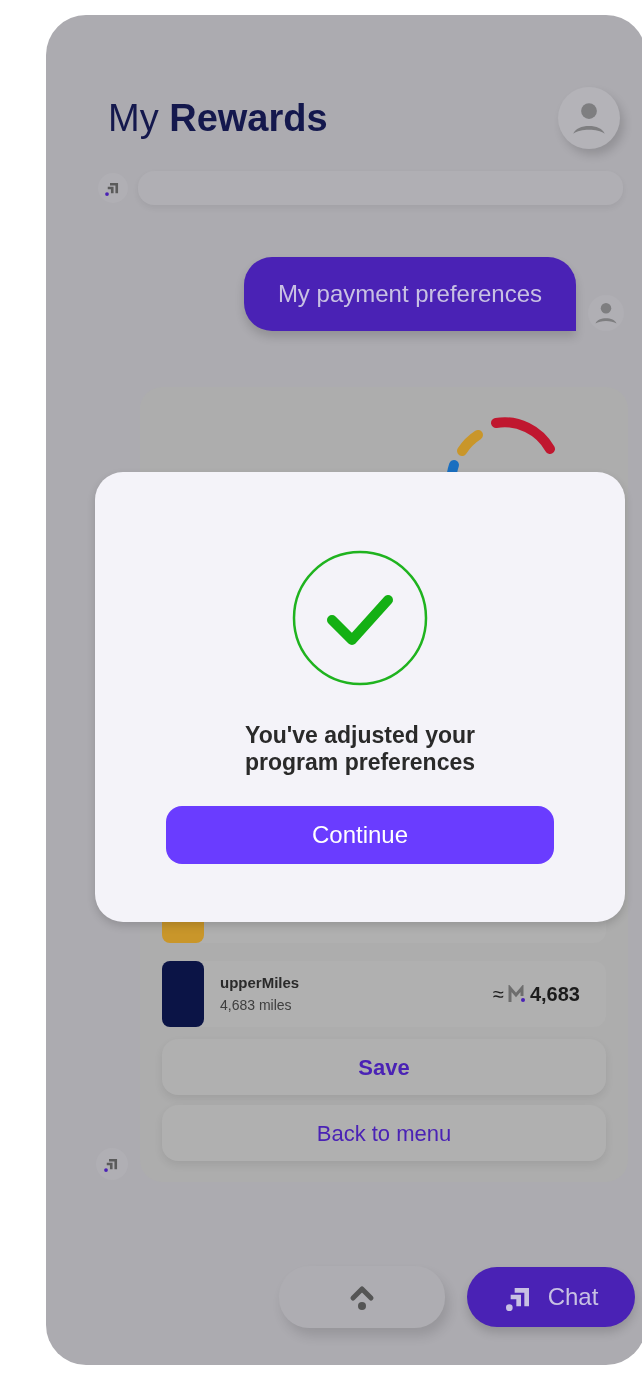  Describe the element at coordinates (256, 1005) in the screenshot. I see `program-miles: 4,683 miles` at that location.